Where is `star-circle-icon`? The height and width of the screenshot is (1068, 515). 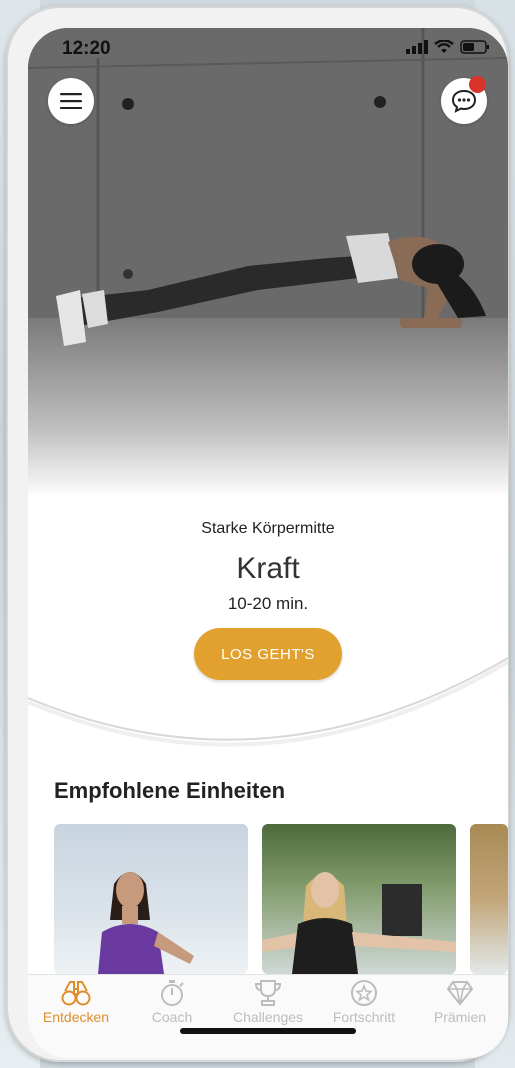 star-circle-icon is located at coordinates (364, 993).